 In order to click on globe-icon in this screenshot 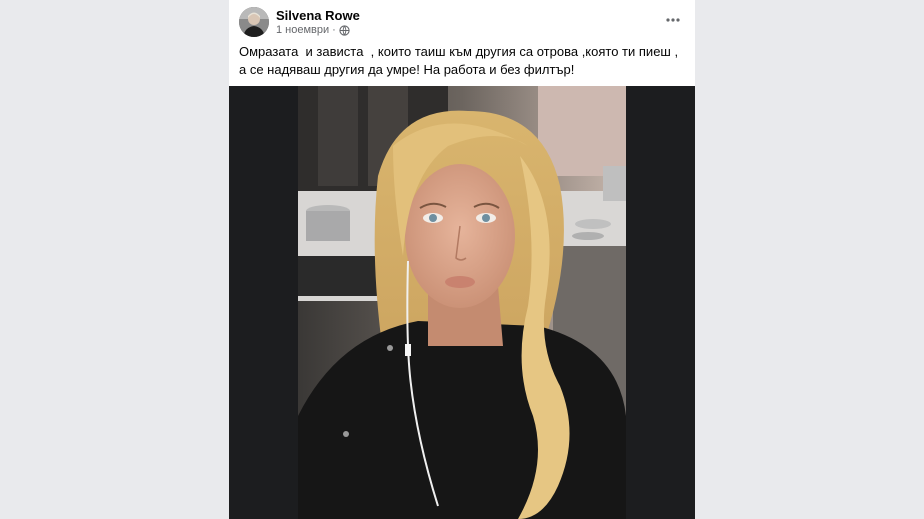, I will do `click(344, 30)`.